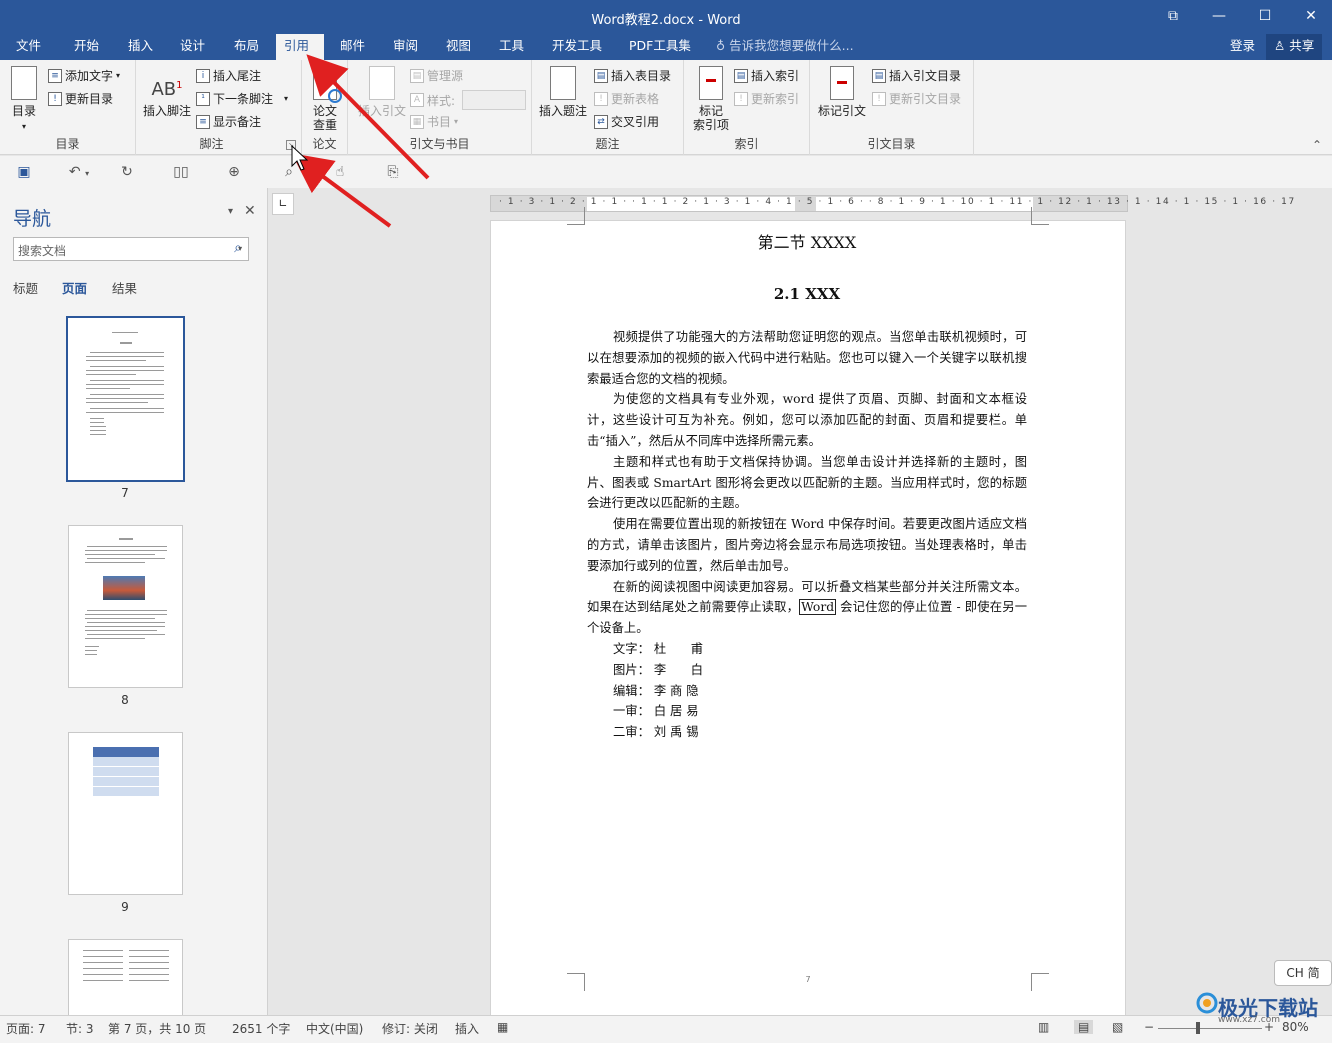 This screenshot has width=1332, height=1043. I want to click on cross-reference-button: ⇄ 交叉引用, so click(626, 121).